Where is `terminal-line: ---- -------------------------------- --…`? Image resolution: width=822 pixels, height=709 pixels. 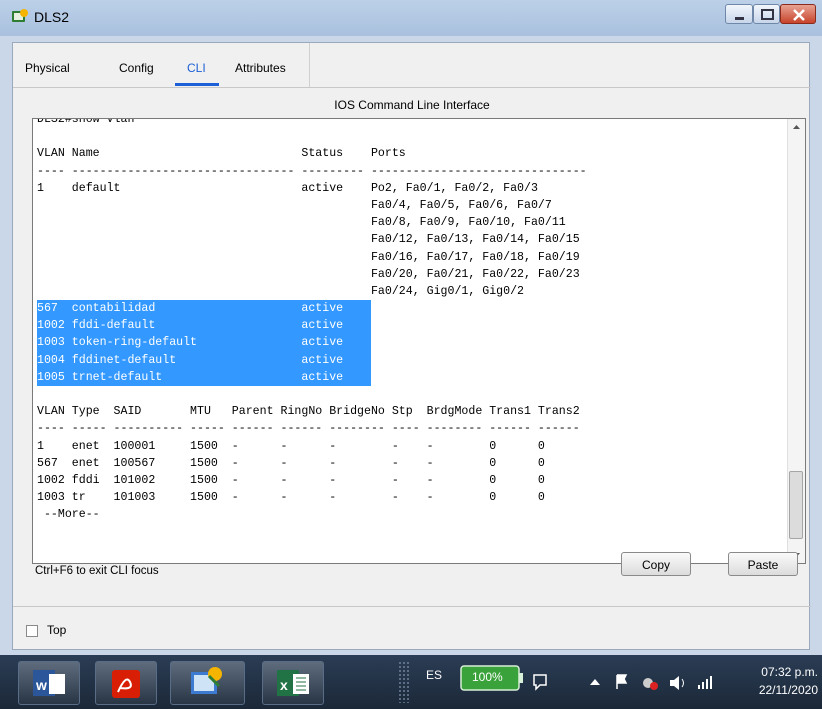 terminal-line: ---- -------------------------------- --… is located at coordinates (407, 171).